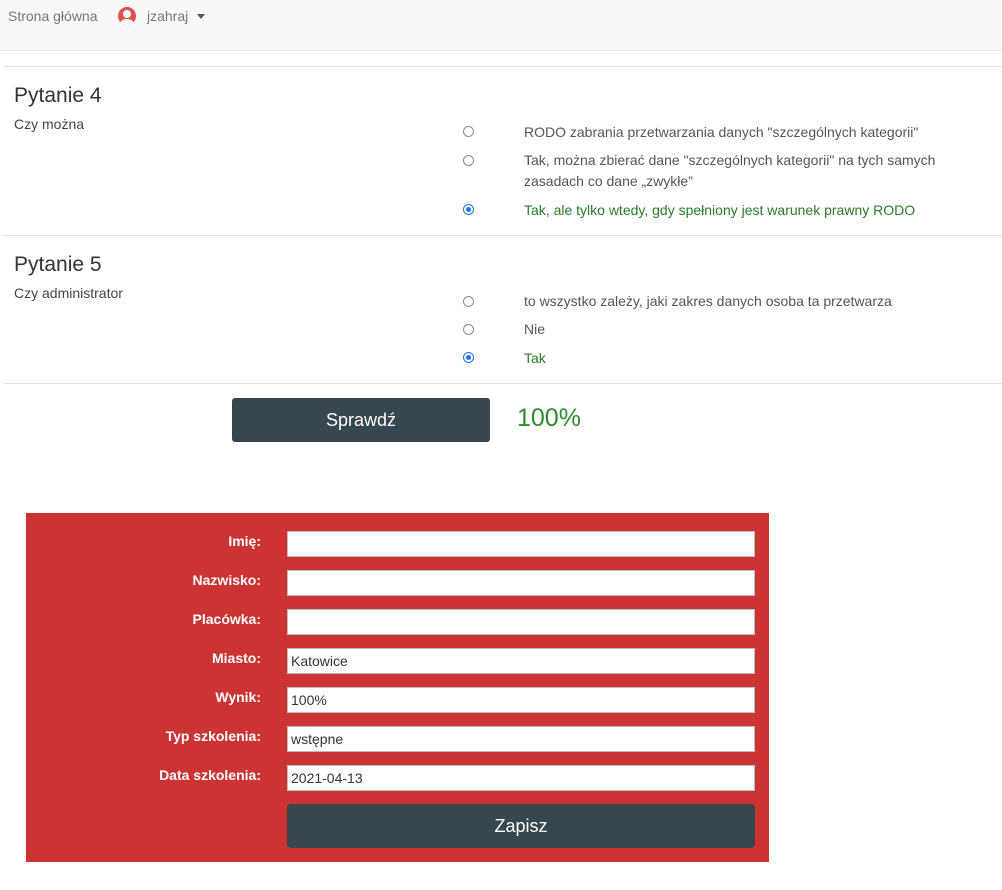 The height and width of the screenshot is (890, 1002). What do you see at coordinates (213, 736) in the screenshot?
I see `training-type-label: Typ szkolenia:` at bounding box center [213, 736].